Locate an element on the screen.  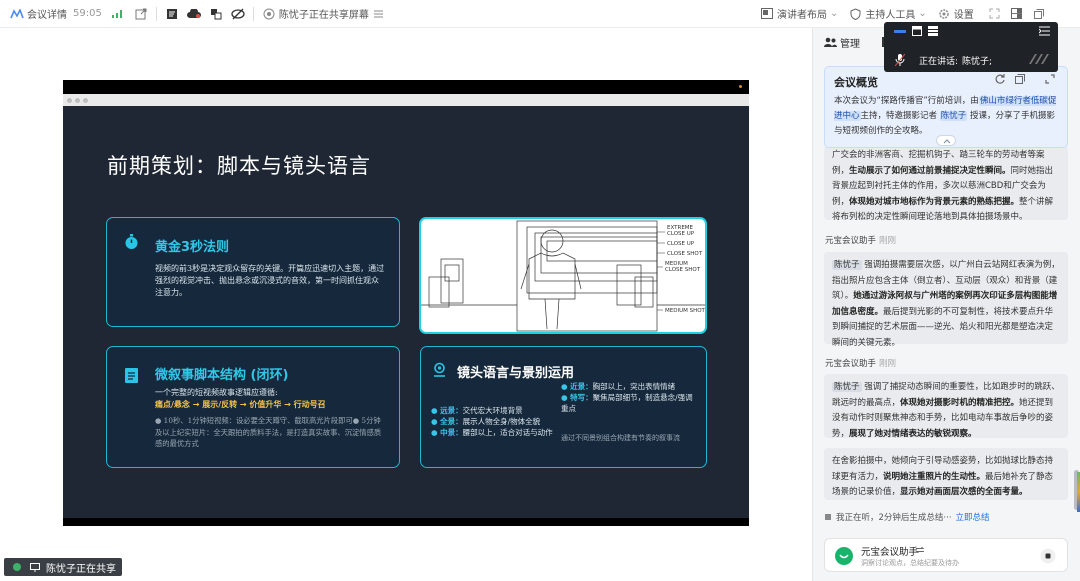
collapse-overview-button is located at coordinates (946, 140).